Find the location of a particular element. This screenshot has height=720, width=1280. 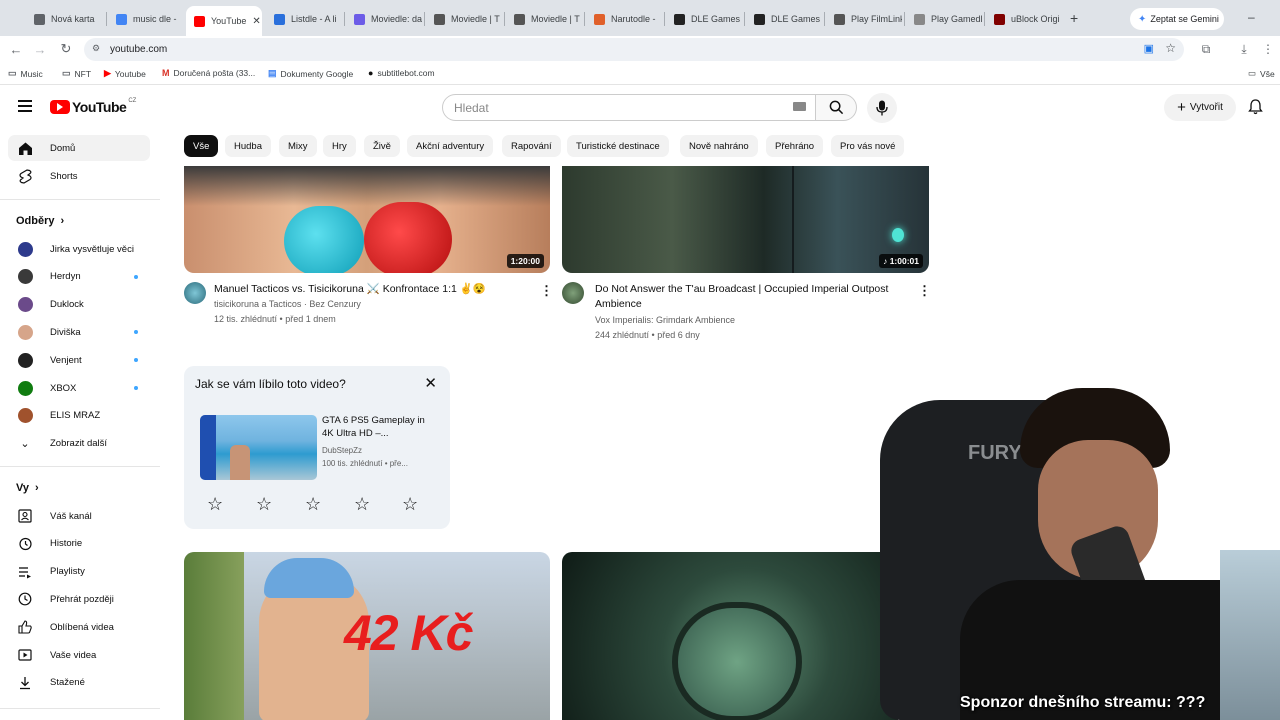

create-button: + Vytvořit is located at coordinates (1200, 107).